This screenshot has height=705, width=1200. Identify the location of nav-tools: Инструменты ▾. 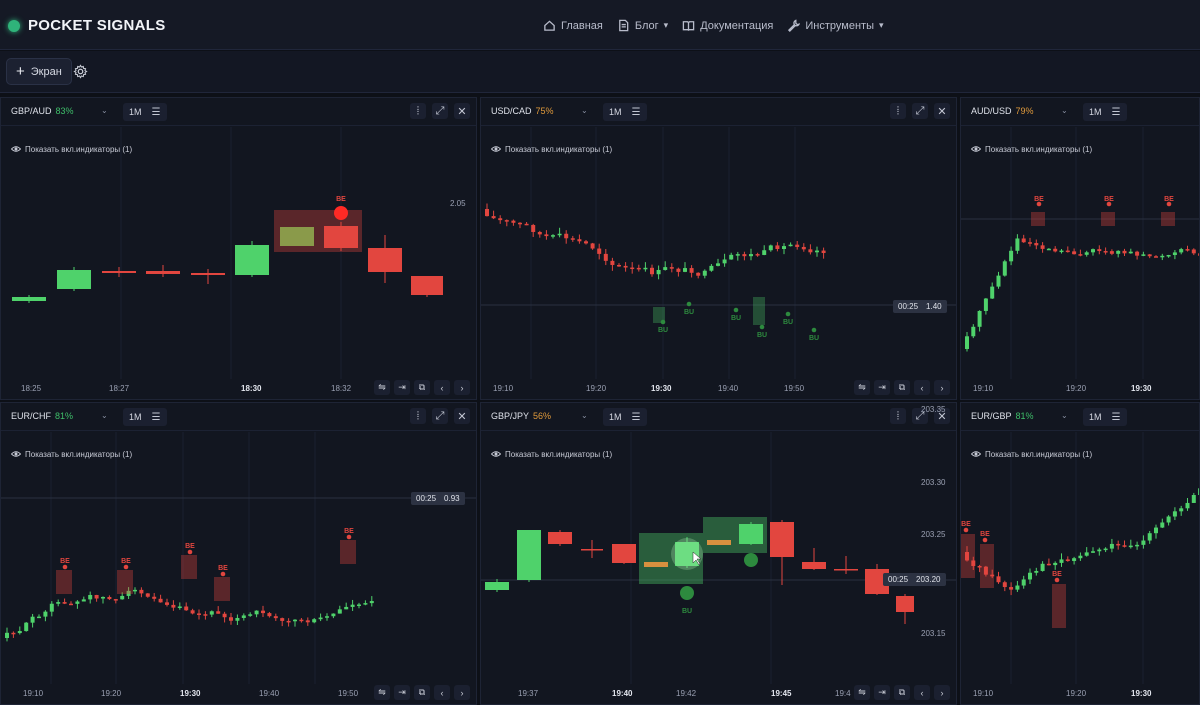
(835, 25).